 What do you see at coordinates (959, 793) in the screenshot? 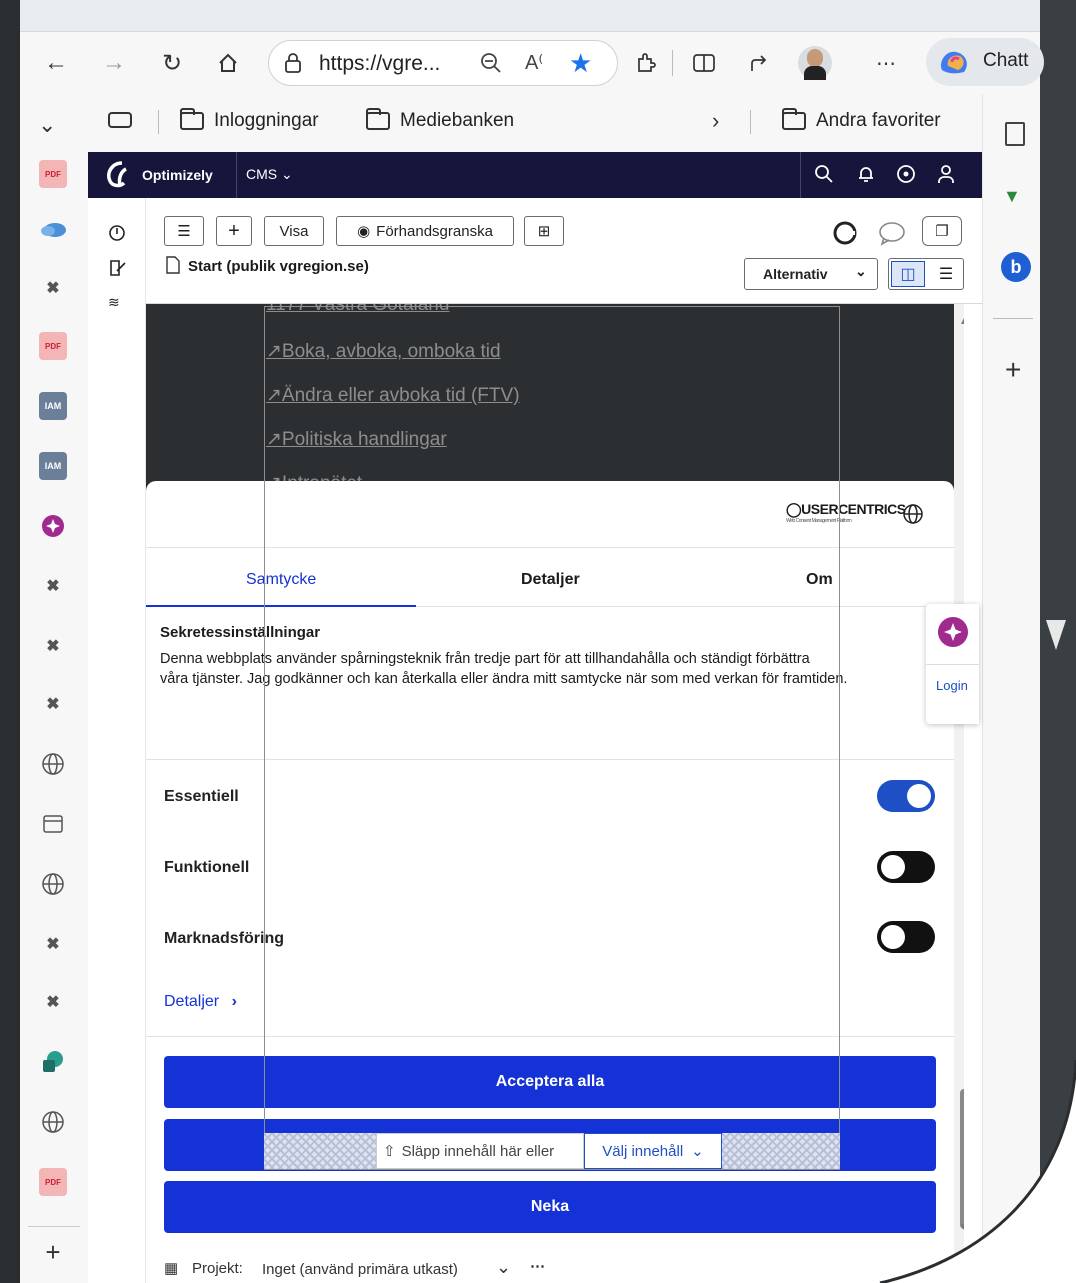
I see `preview-scrollbar: ▲ ▼` at bounding box center [959, 793].